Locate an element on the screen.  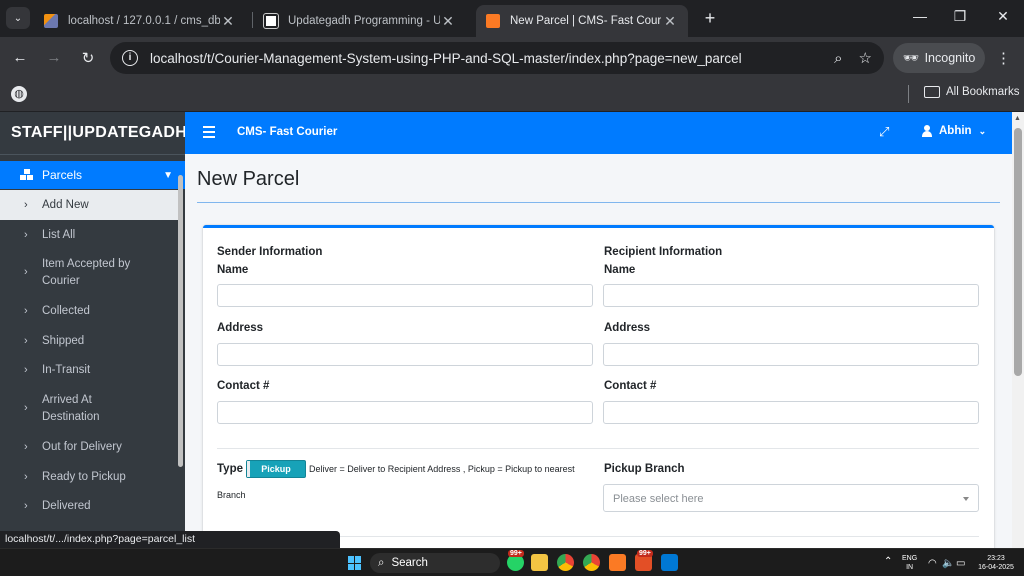
all-bookmarks-button: All Bookmarks is located at coordinates (972, 92).